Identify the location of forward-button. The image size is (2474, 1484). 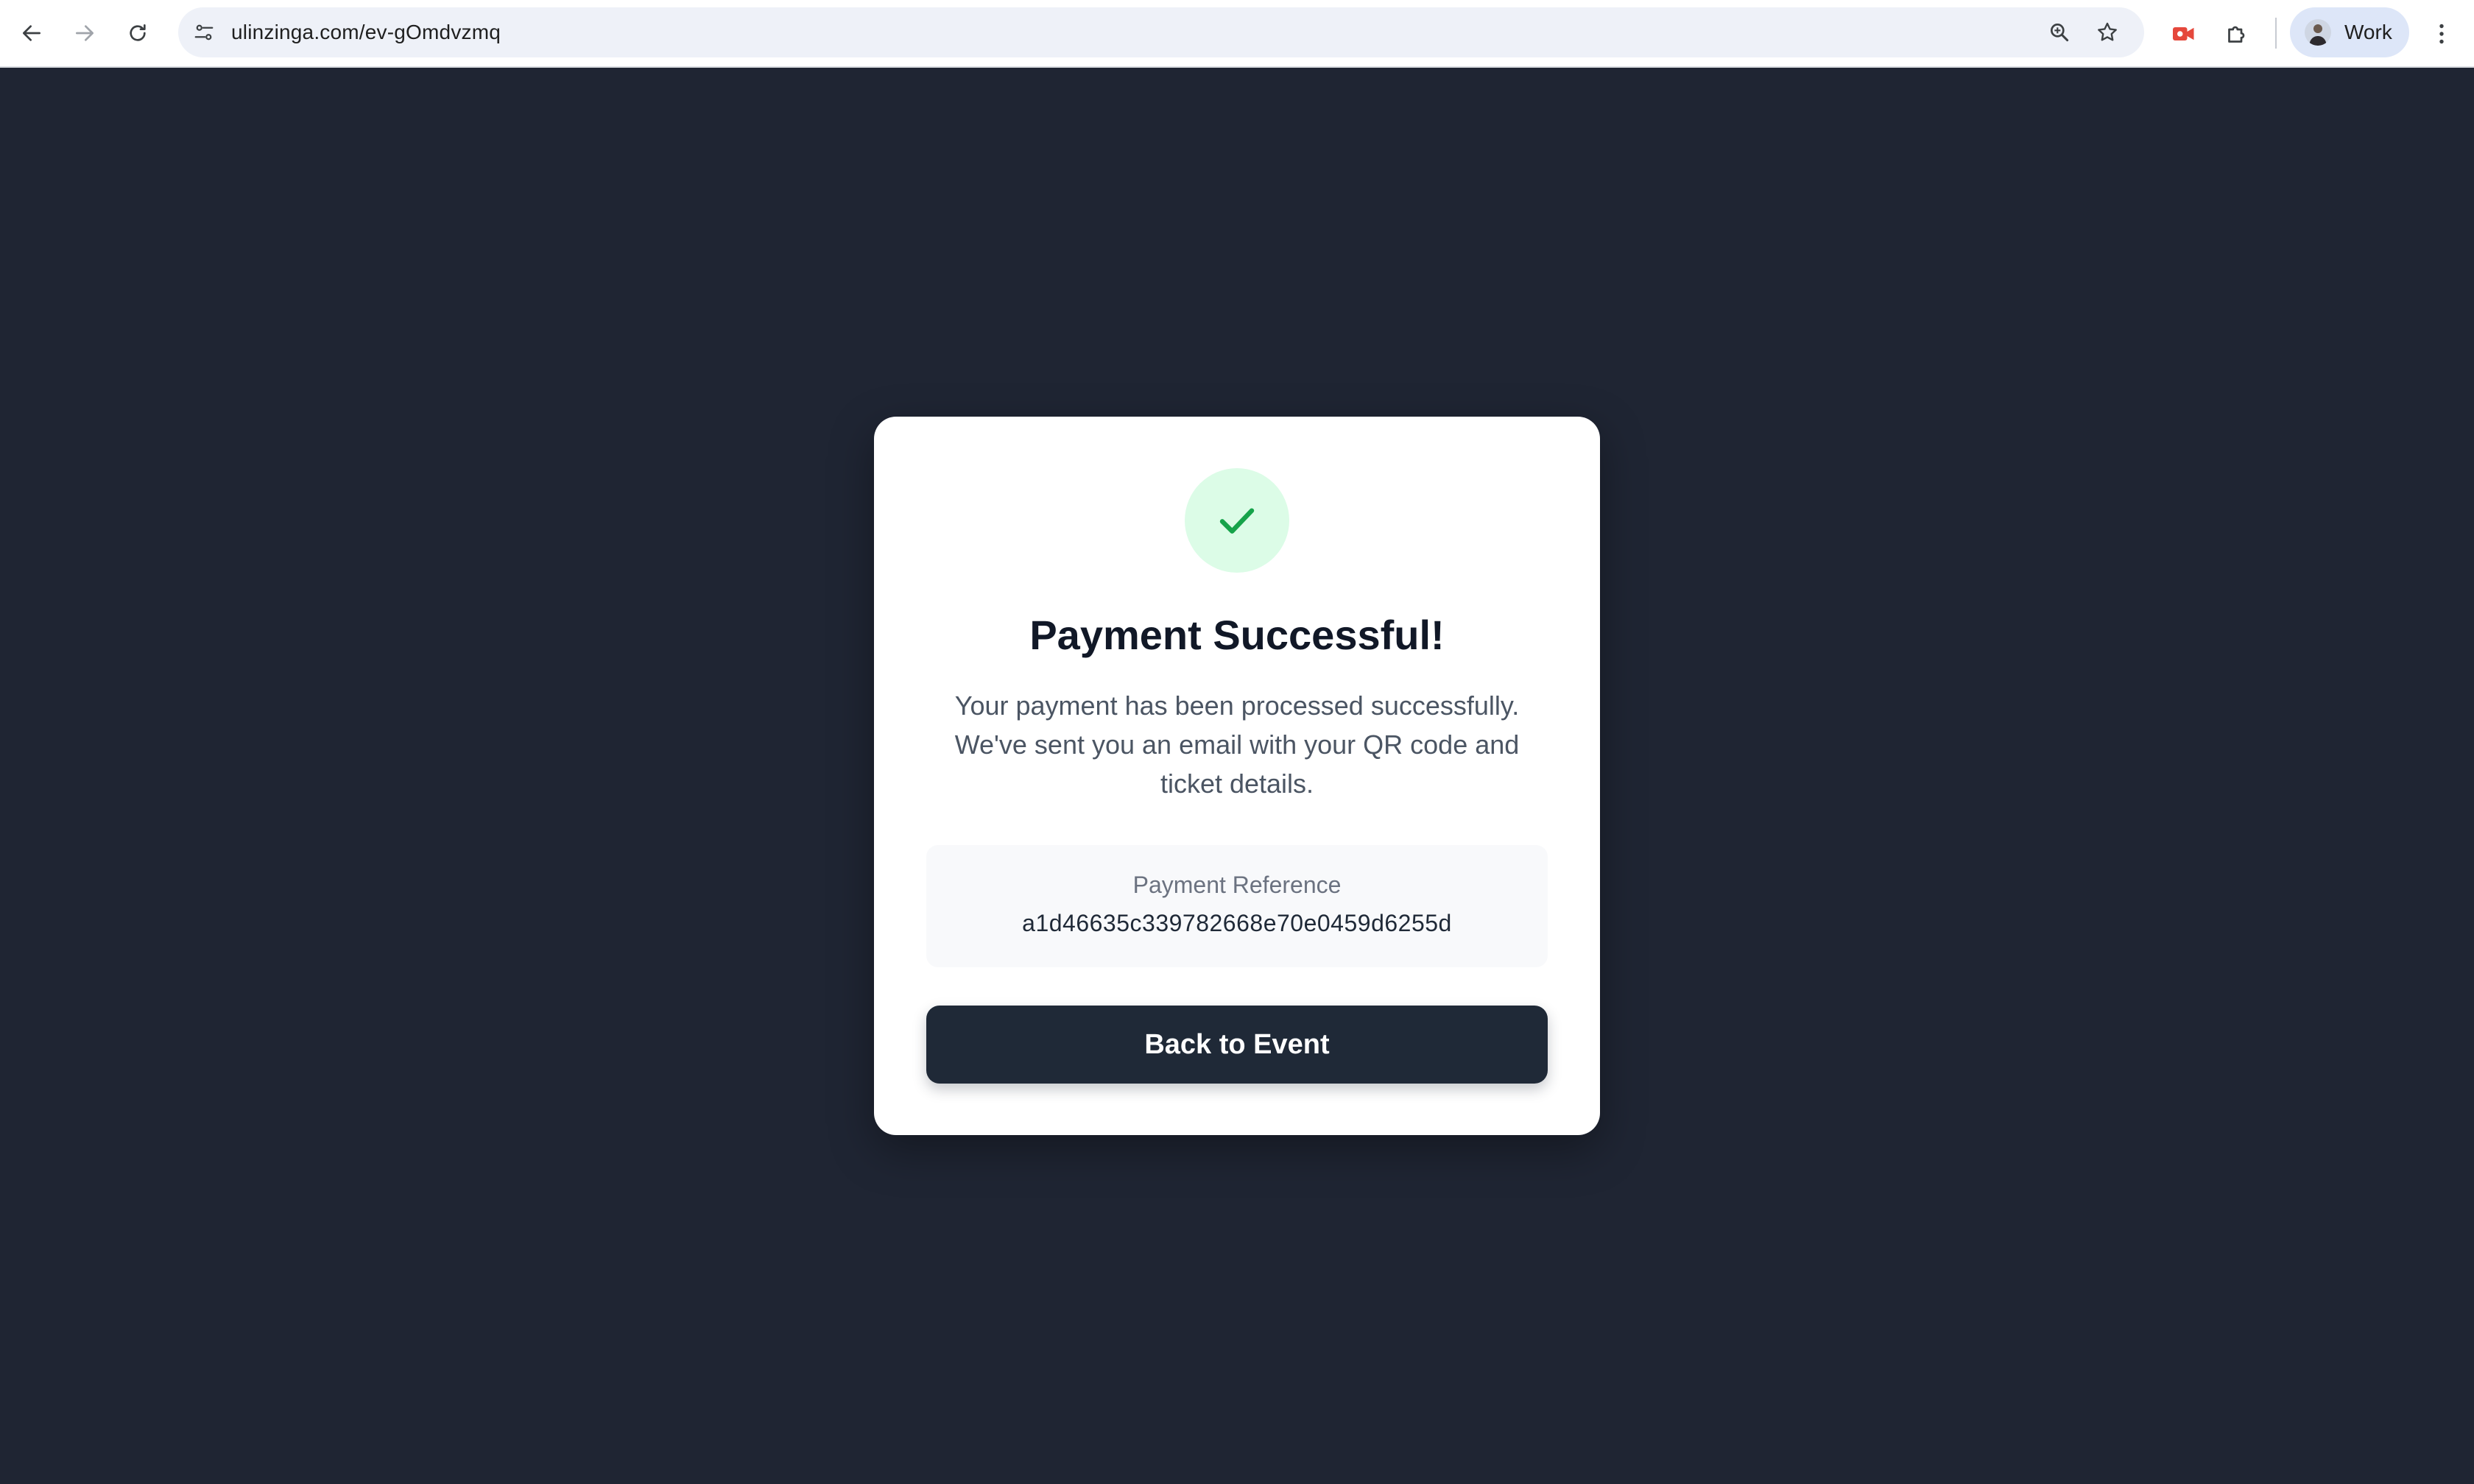
(85, 33).